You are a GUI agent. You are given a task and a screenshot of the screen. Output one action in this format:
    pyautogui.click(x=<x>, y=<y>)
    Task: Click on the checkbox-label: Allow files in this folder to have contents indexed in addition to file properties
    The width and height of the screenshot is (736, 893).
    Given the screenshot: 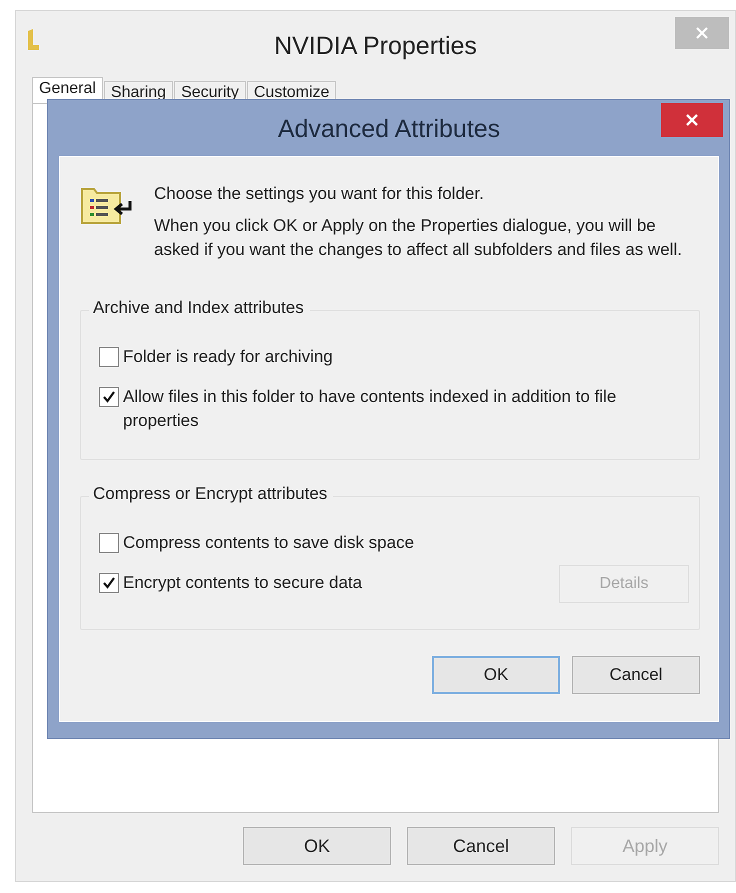 What is the action you would take?
    pyautogui.click(x=393, y=409)
    